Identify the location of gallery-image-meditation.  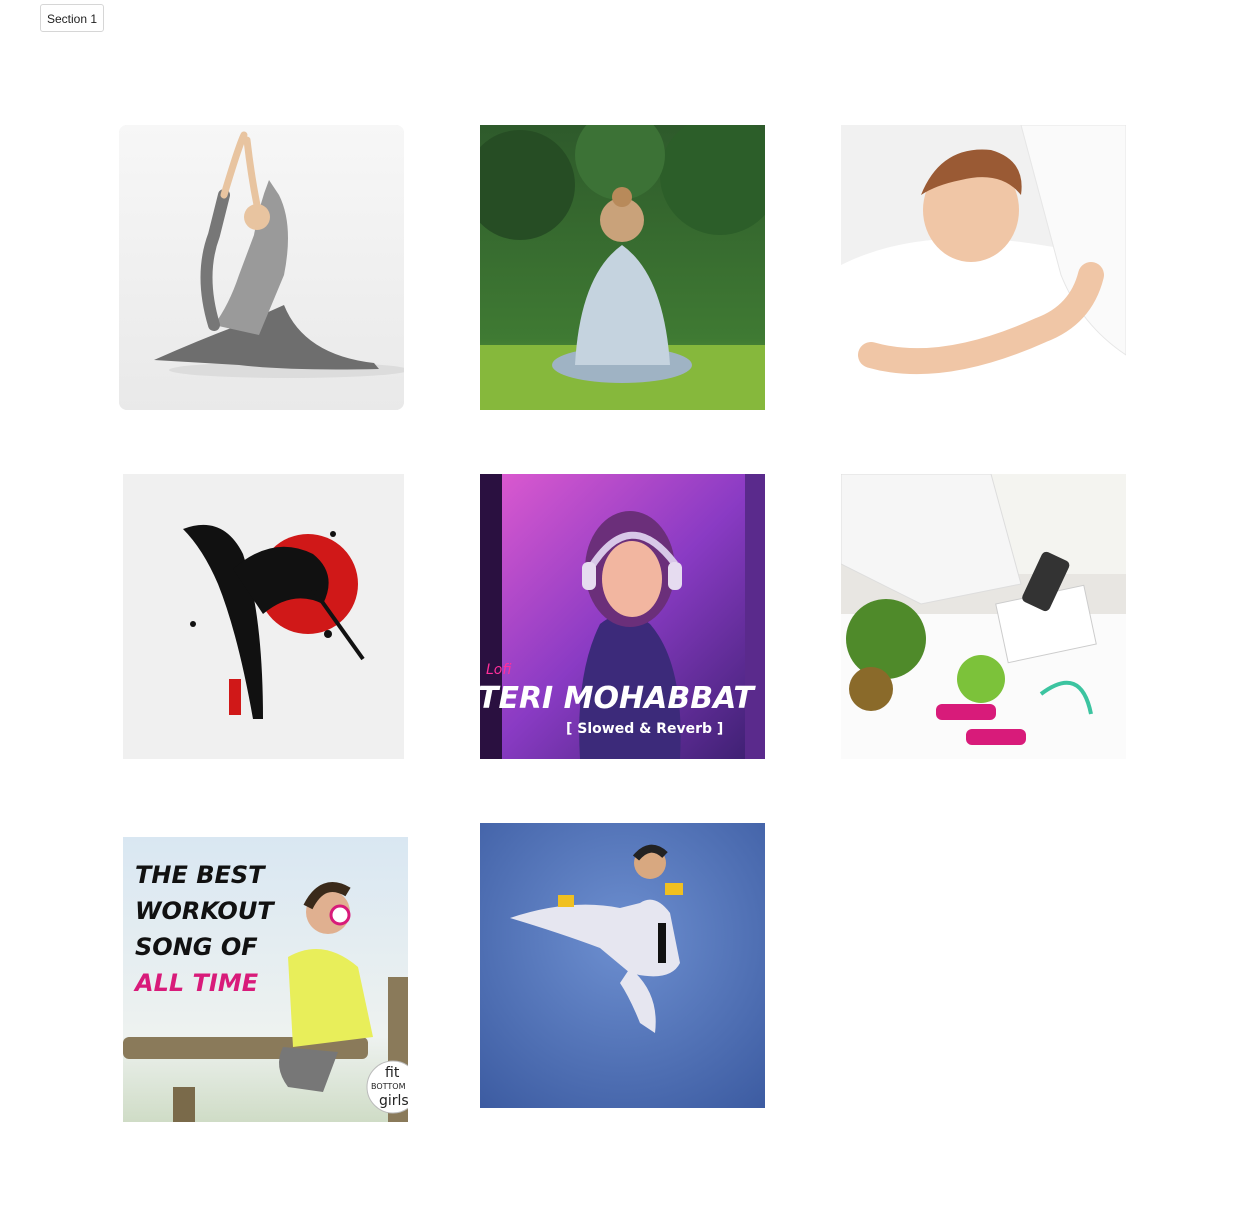
(622, 267).